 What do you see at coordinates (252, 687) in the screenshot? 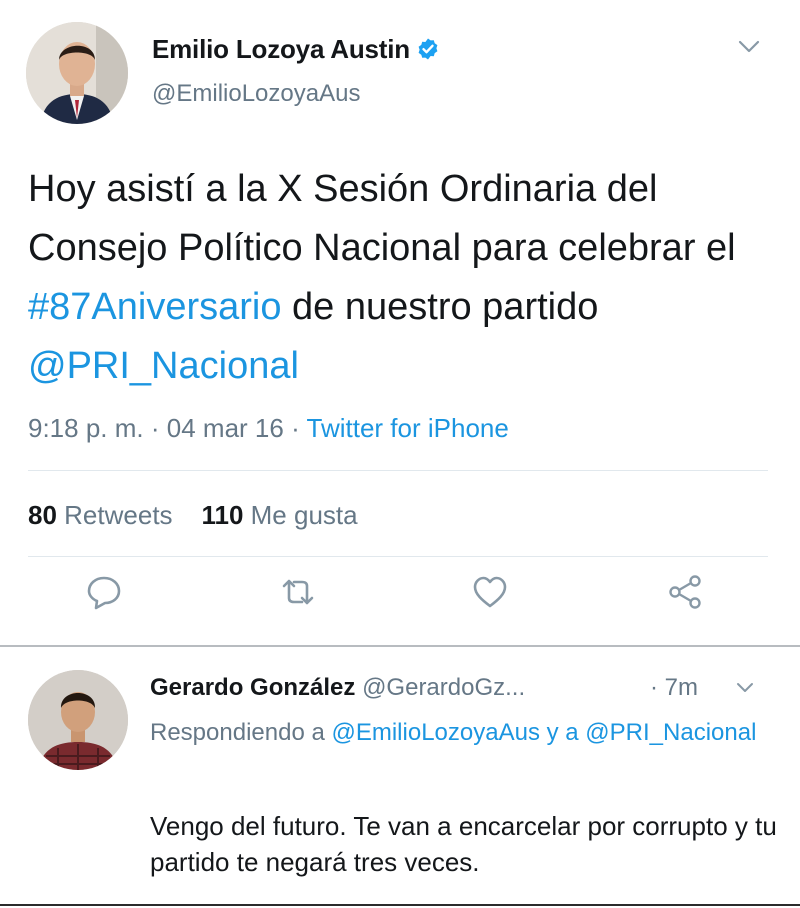
I see `reply-author-name: Gerardo González` at bounding box center [252, 687].